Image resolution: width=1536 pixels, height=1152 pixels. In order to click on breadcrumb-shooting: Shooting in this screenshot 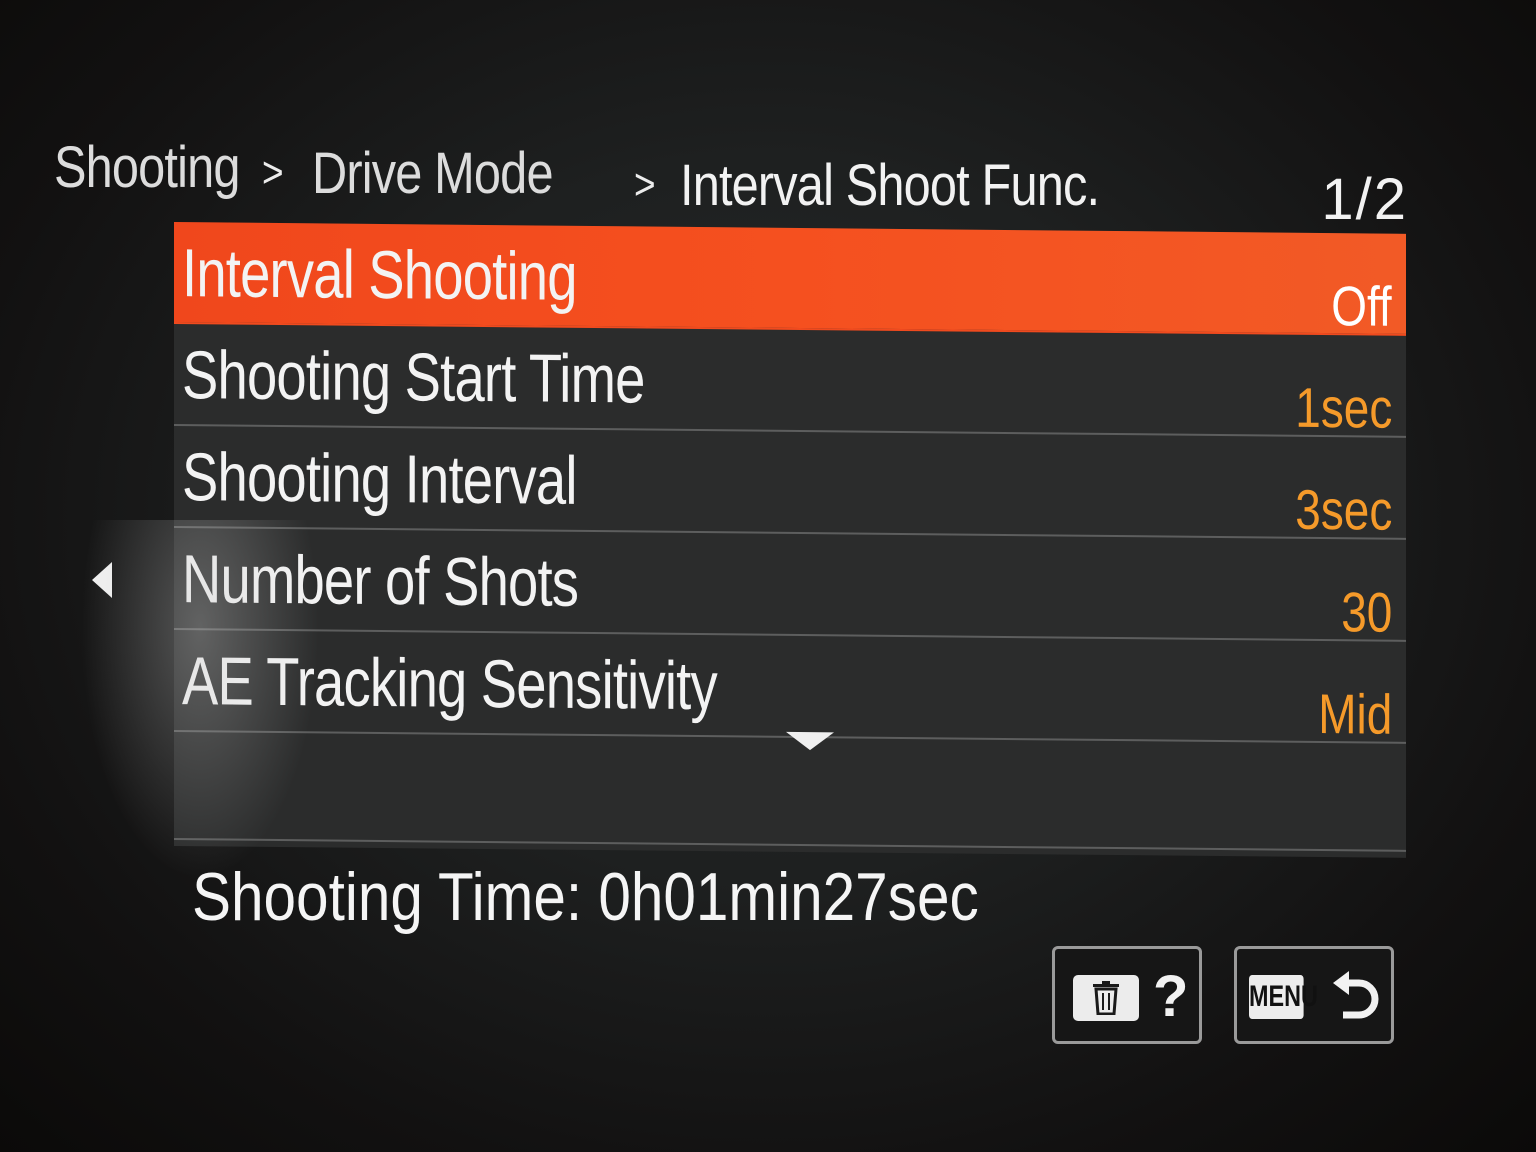, I will do `click(147, 167)`.